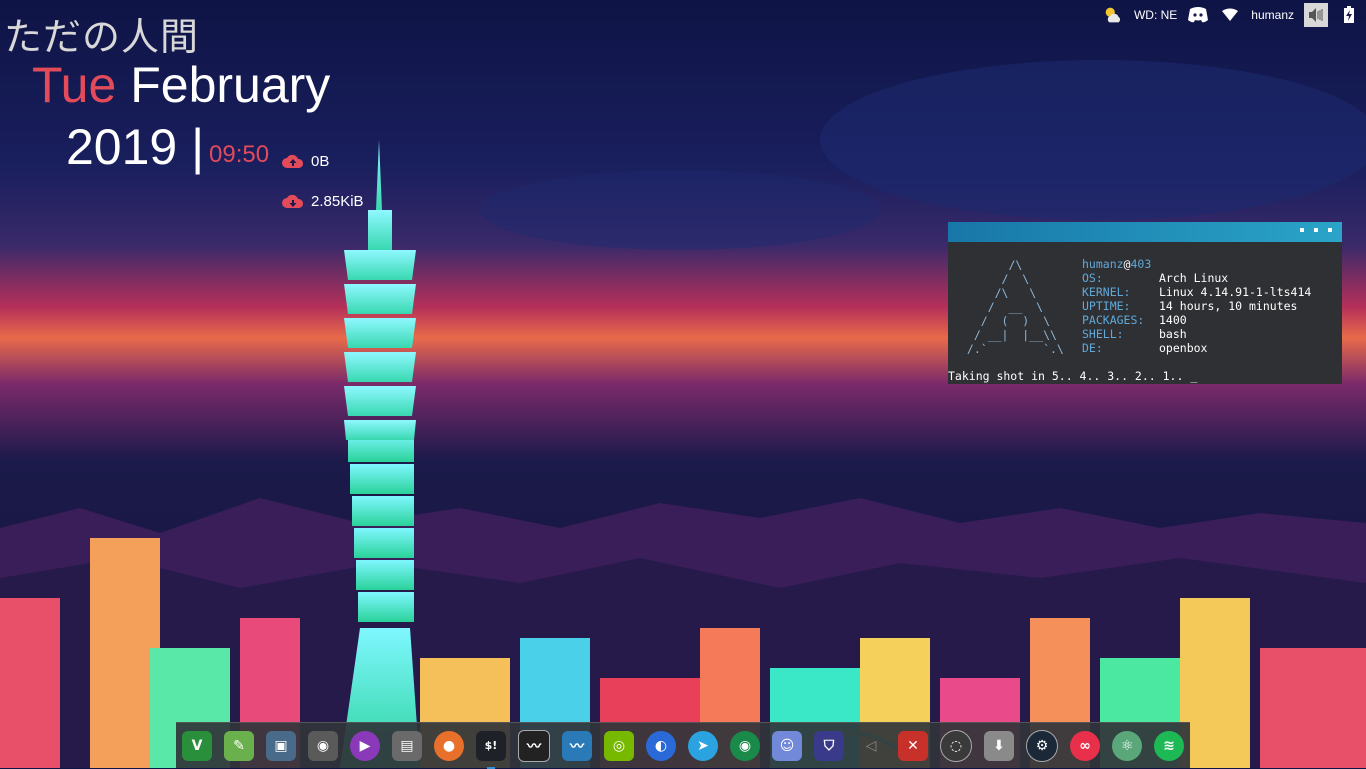  Describe the element at coordinates (1183, 348) in the screenshot. I see `info-value: openbox` at that location.